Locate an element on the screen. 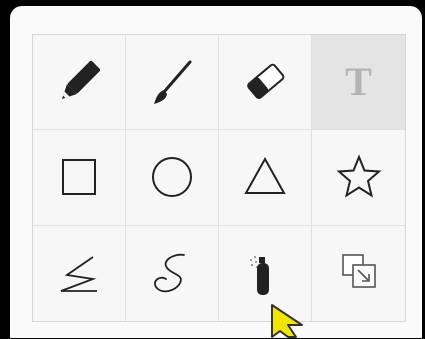  ellipse-tool-button is located at coordinates (172, 178).